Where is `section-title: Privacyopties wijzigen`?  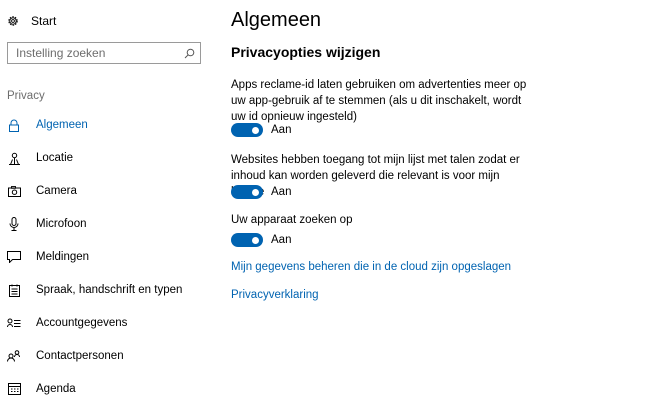
section-title: Privacyopties wijzigen is located at coordinates (306, 52).